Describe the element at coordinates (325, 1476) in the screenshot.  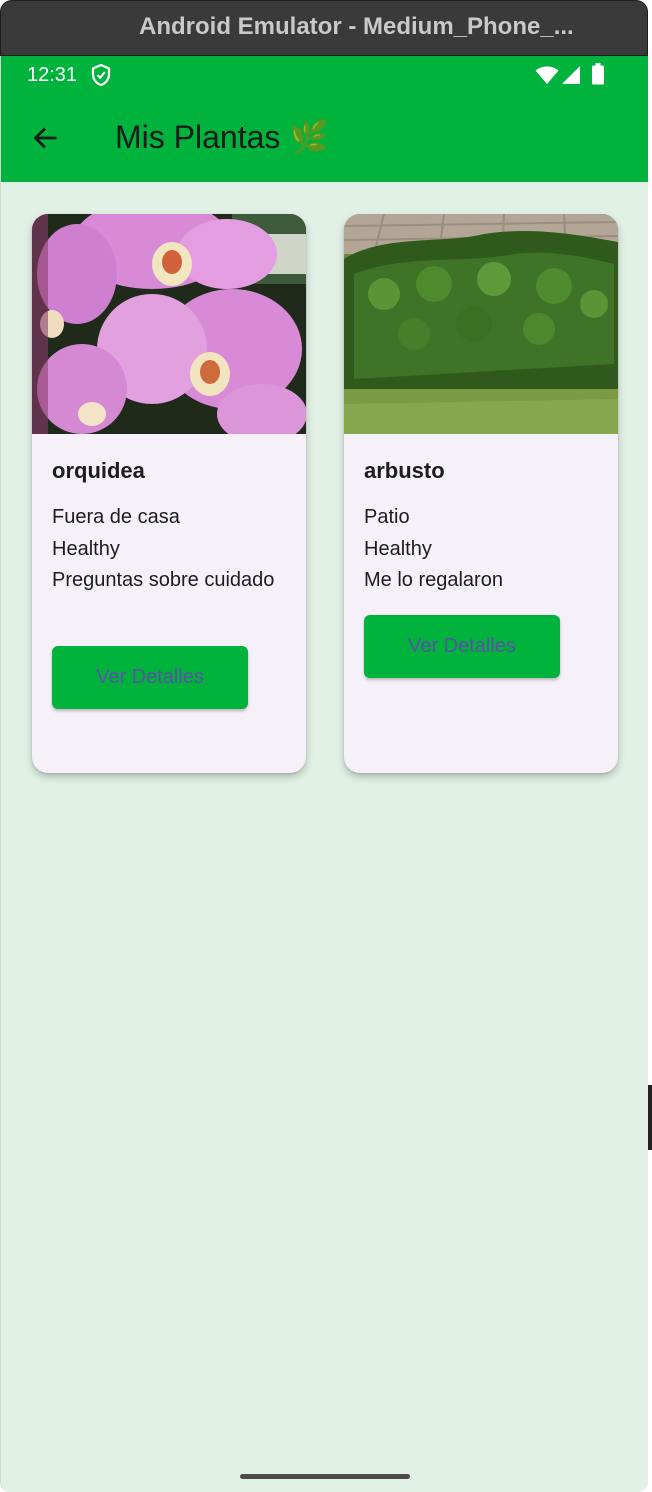
I see `gesture-navigation-bar` at that location.